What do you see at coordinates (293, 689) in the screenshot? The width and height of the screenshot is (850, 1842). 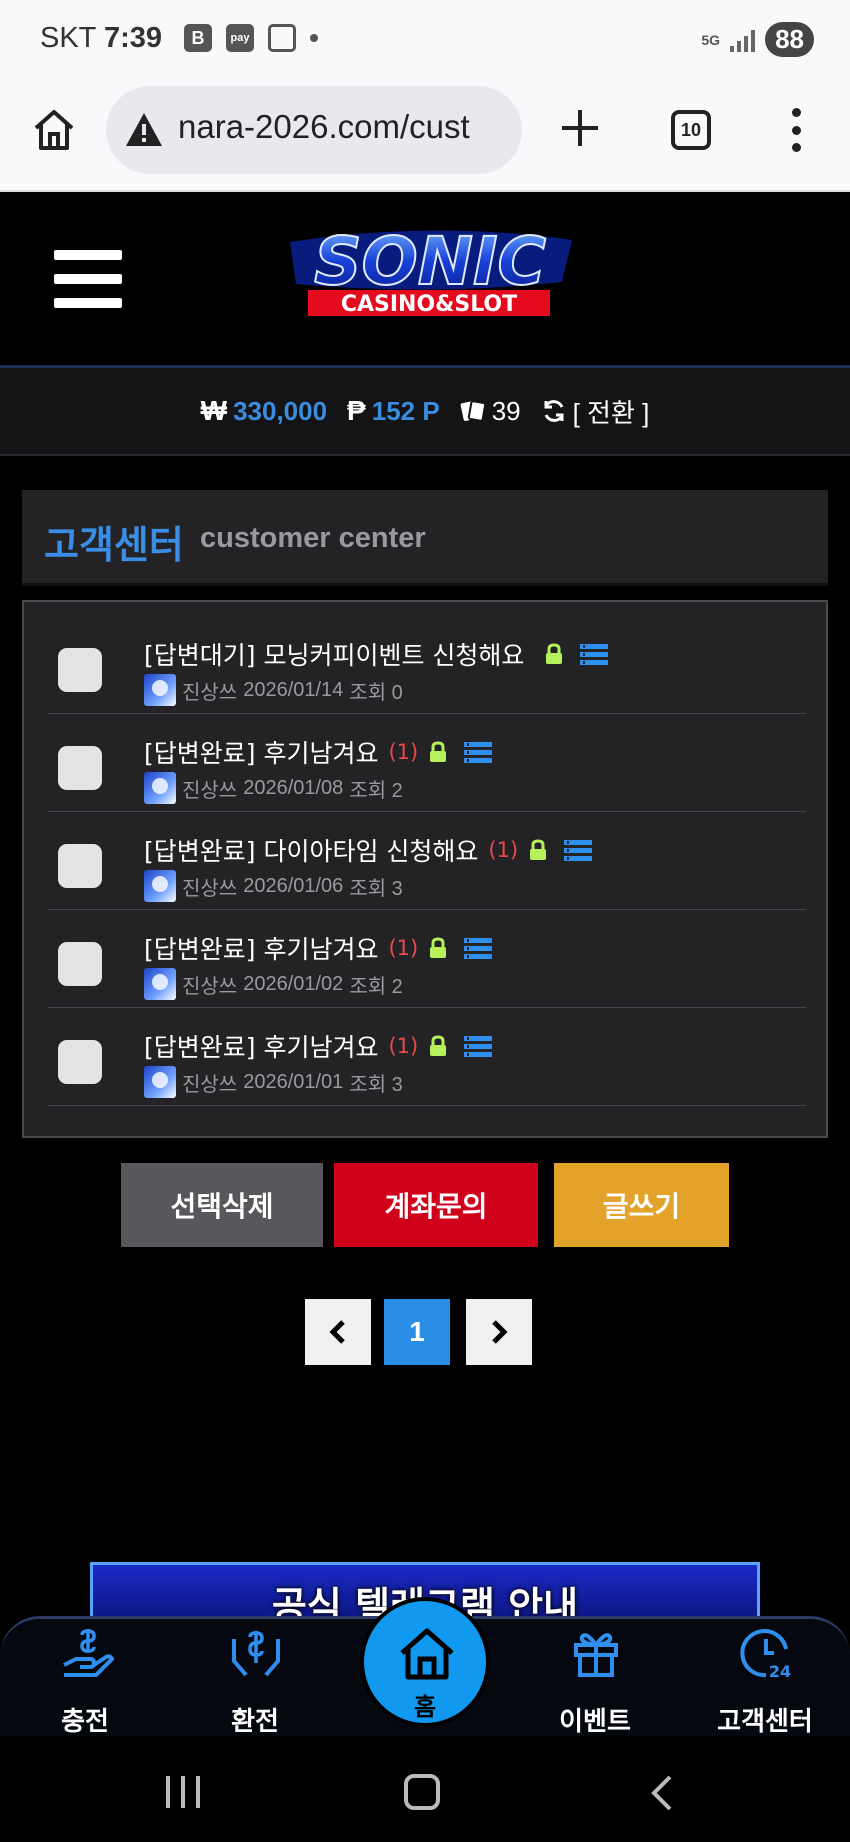 I see `post-date: 2026/01/14` at bounding box center [293, 689].